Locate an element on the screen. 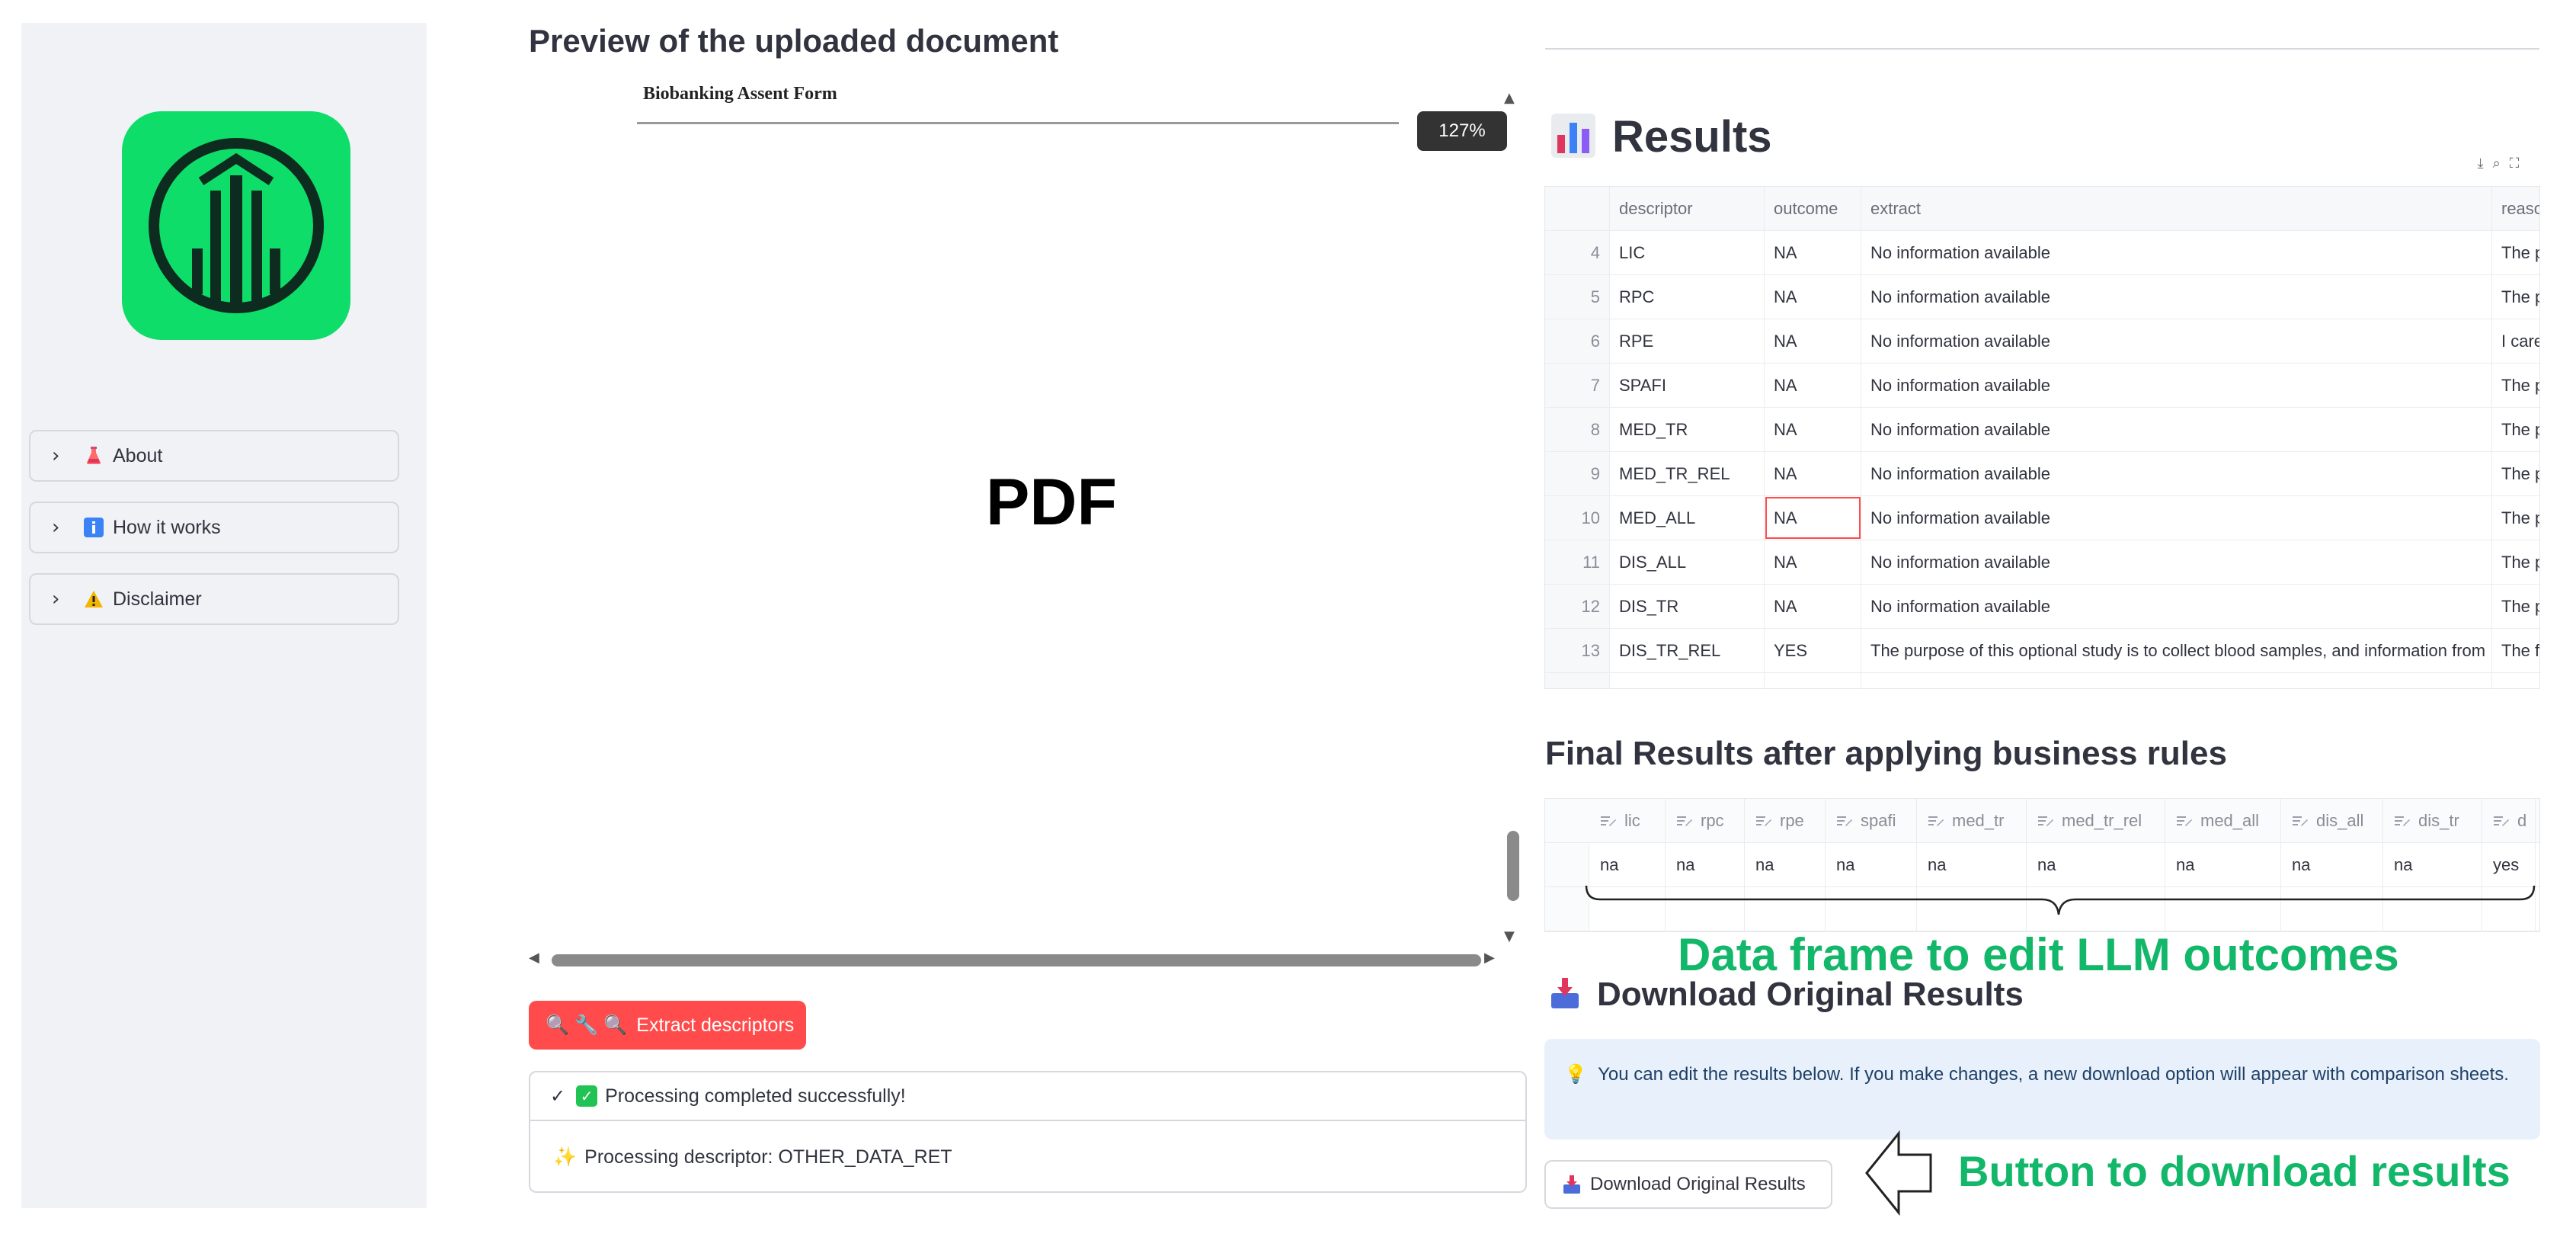 This screenshot has width=2576, height=1234. table-row: 5 RPC NA No information available The p is located at coordinates (2042, 297).